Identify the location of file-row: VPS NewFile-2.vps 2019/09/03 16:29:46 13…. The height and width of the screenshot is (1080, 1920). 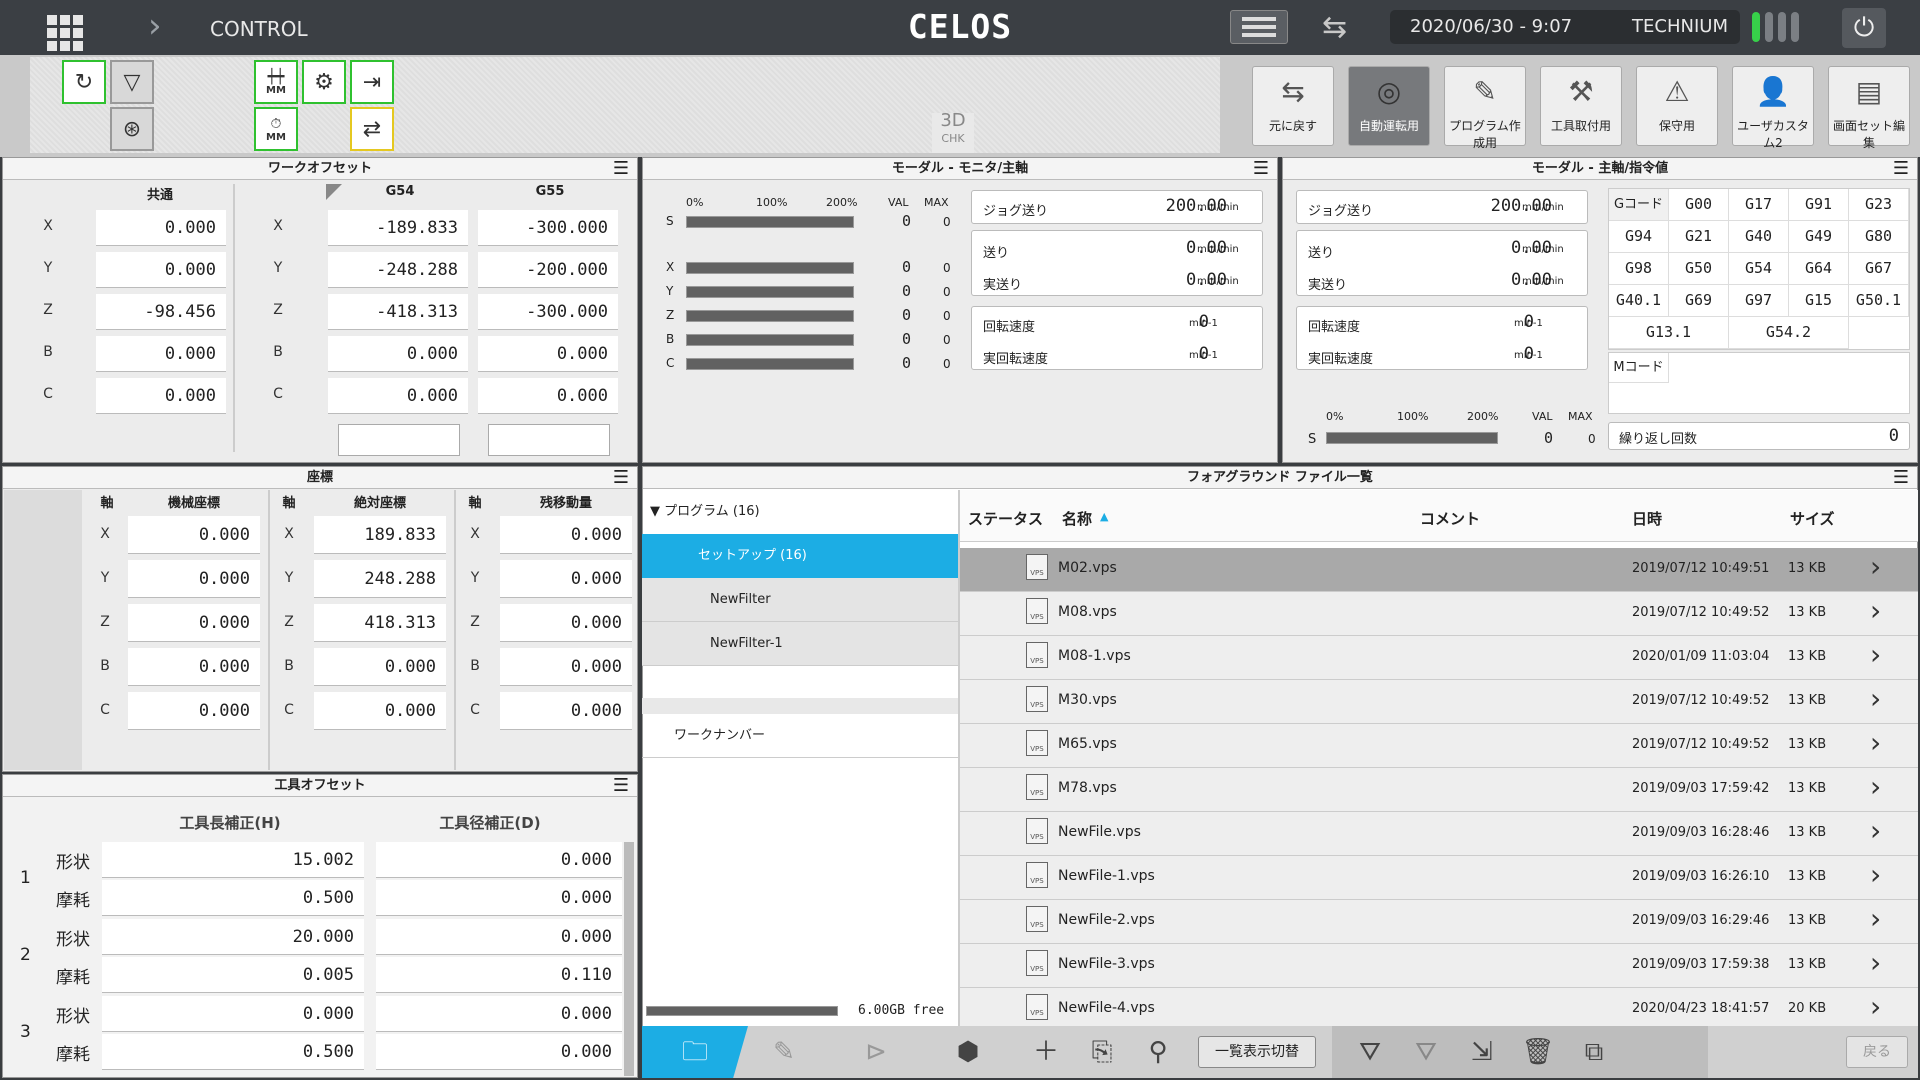
(1439, 922).